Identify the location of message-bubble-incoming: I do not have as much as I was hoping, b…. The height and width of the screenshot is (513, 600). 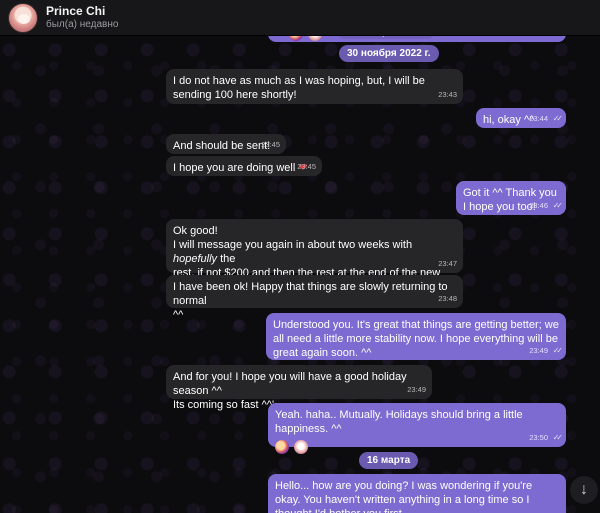
(314, 86).